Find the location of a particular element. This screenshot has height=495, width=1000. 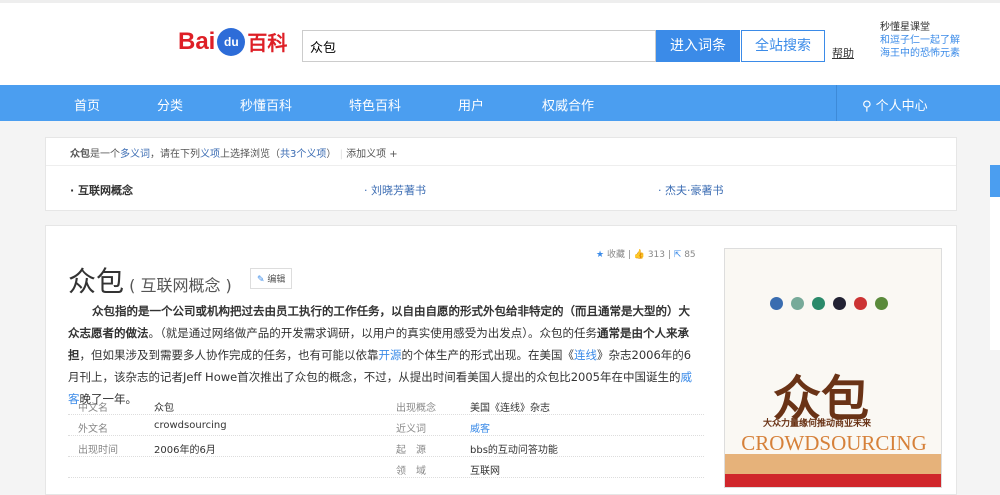

page-title: 众包 ( 互联网概念 ) is located at coordinates (150, 281).